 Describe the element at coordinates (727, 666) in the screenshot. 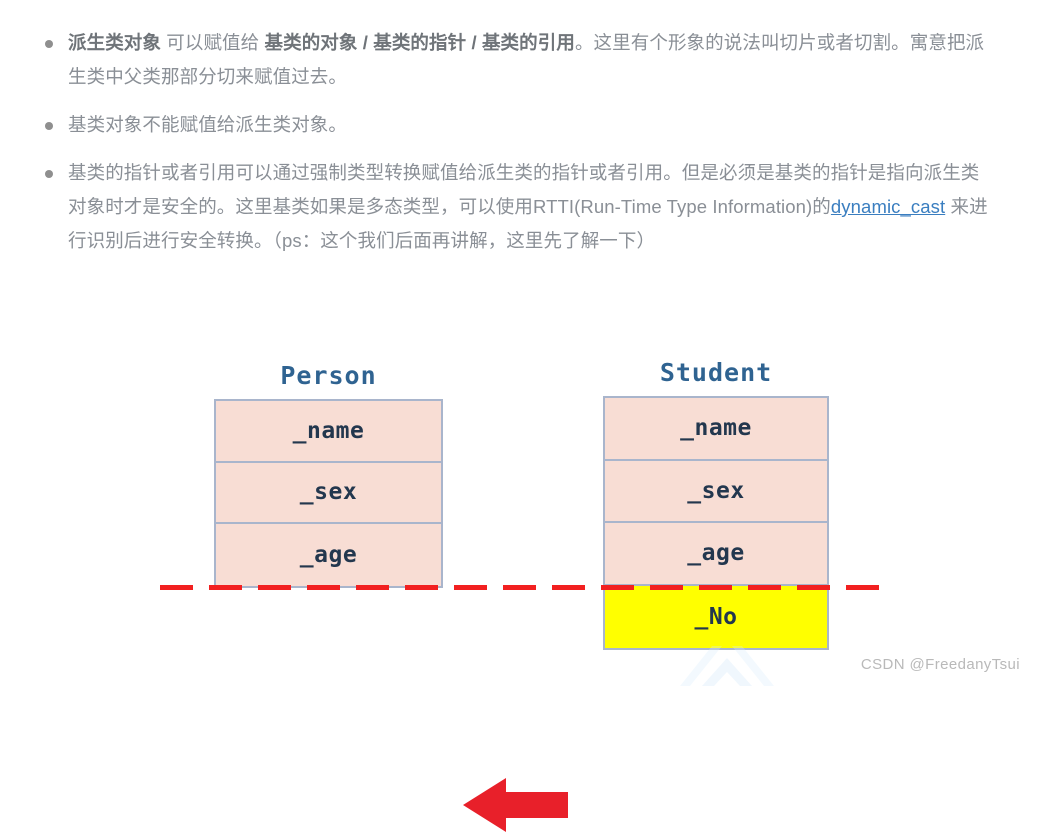

I see `site-watermark-logo` at that location.